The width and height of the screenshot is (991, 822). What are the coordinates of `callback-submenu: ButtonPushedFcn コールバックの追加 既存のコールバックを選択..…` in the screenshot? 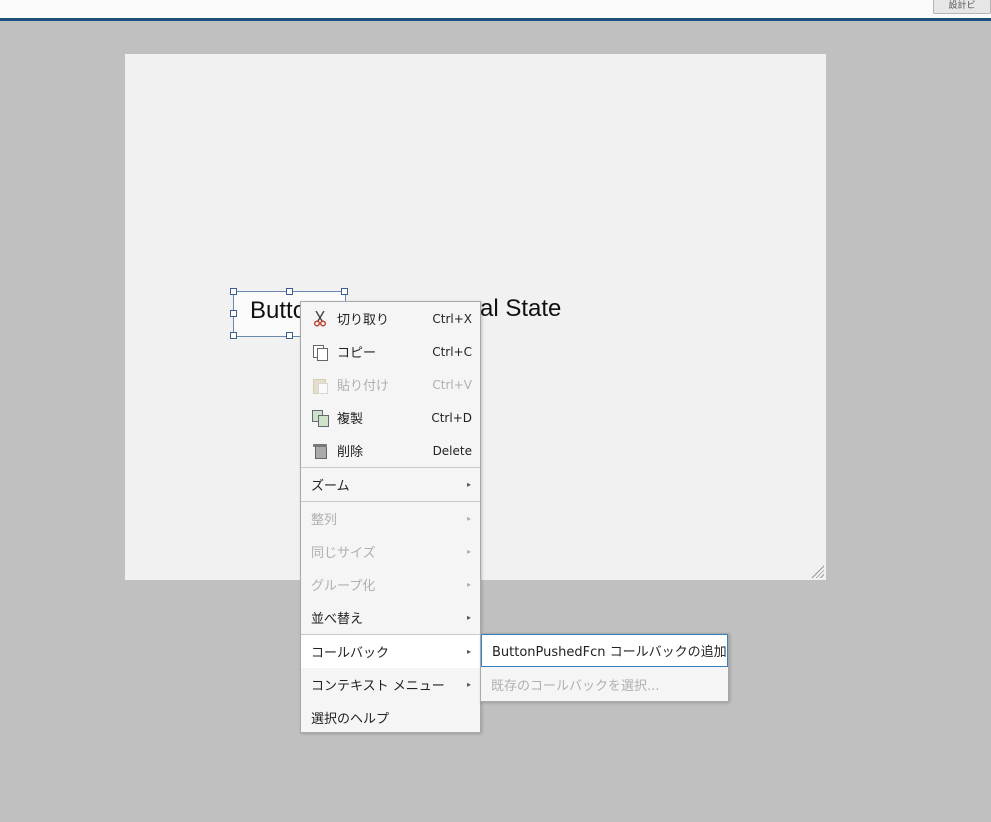 It's located at (604, 667).